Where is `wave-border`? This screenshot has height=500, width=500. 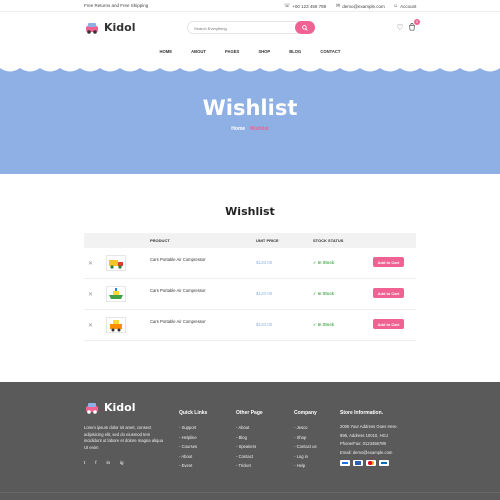
wave-border is located at coordinates (250, 67).